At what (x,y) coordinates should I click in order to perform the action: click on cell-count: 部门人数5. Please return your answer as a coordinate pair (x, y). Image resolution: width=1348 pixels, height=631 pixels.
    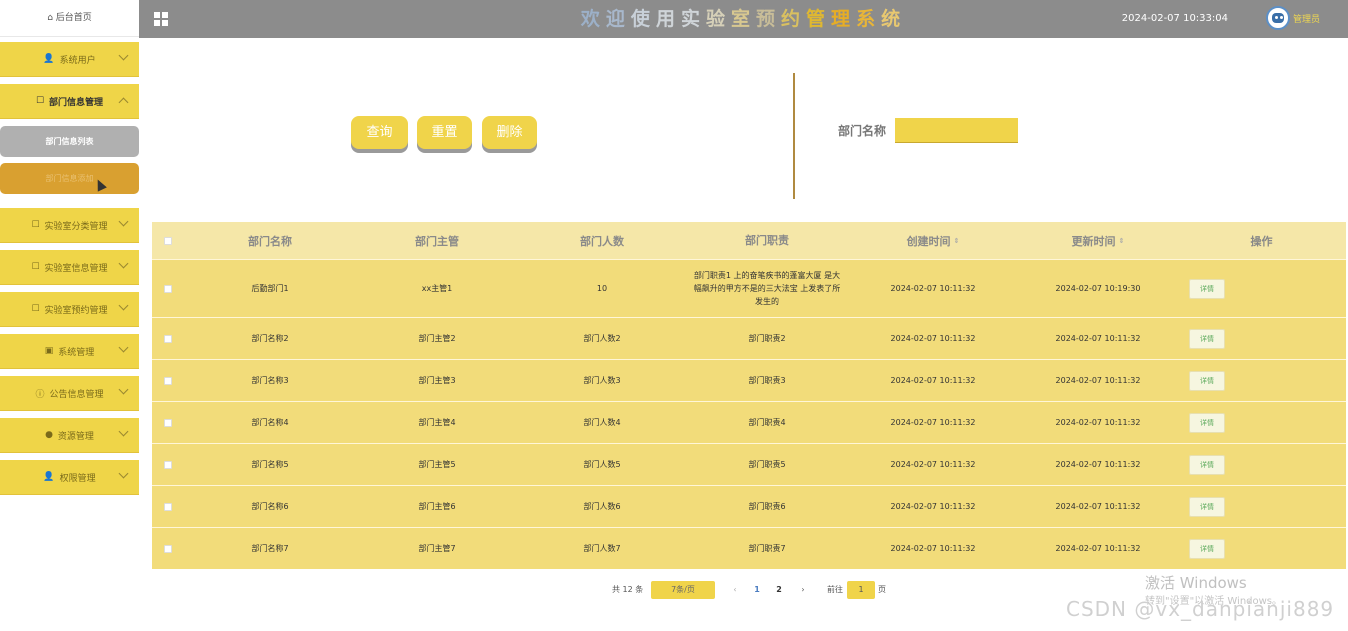
    Looking at the image, I should click on (602, 464).